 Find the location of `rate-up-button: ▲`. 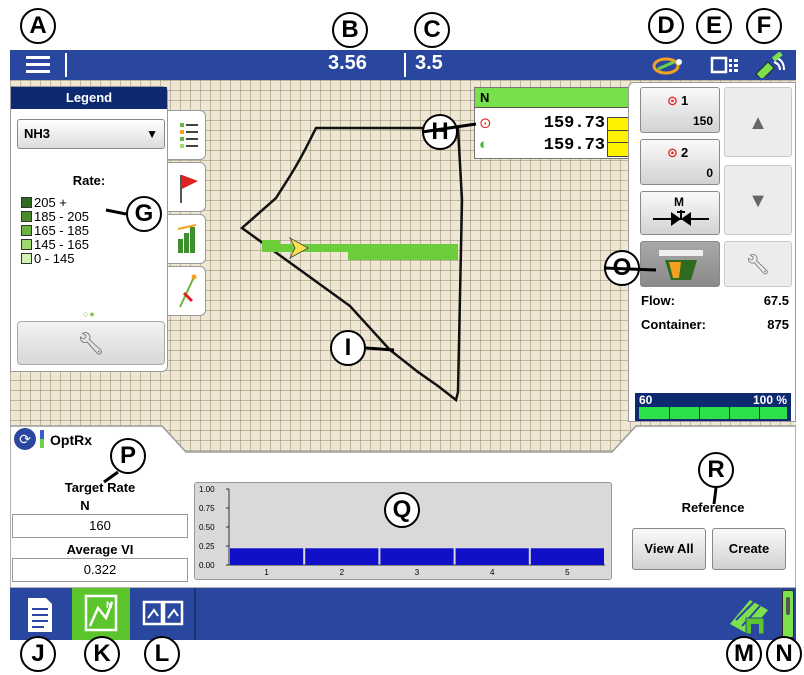

rate-up-button: ▲ is located at coordinates (758, 122).